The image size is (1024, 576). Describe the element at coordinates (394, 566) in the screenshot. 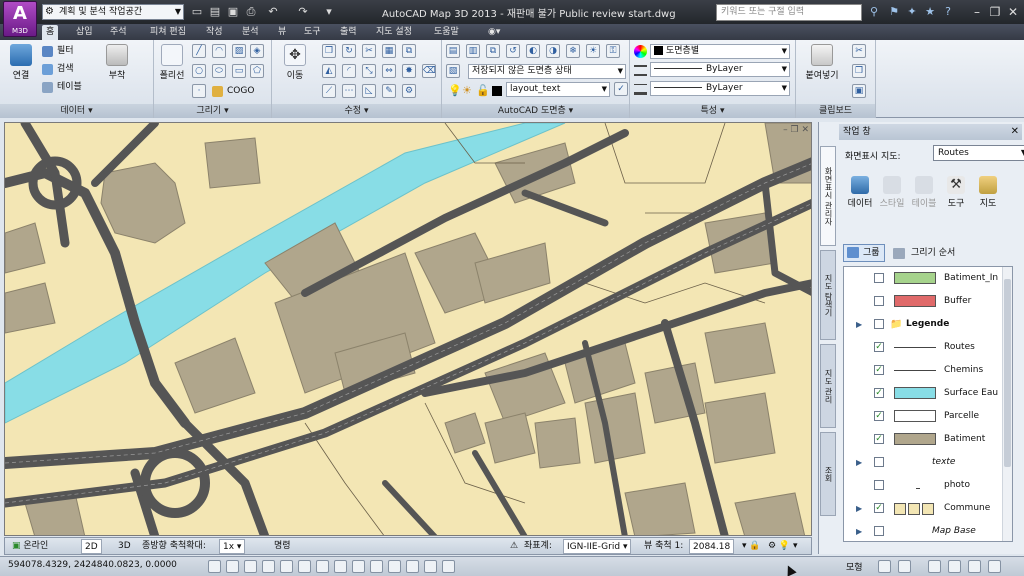

I see `transparency-icon` at that location.